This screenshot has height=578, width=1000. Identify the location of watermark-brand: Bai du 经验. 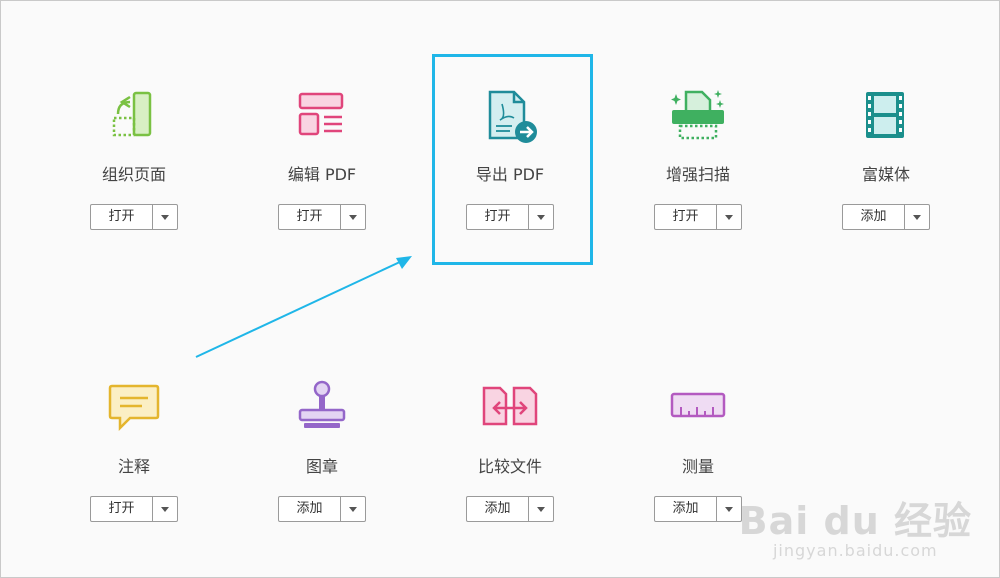
(855, 521).